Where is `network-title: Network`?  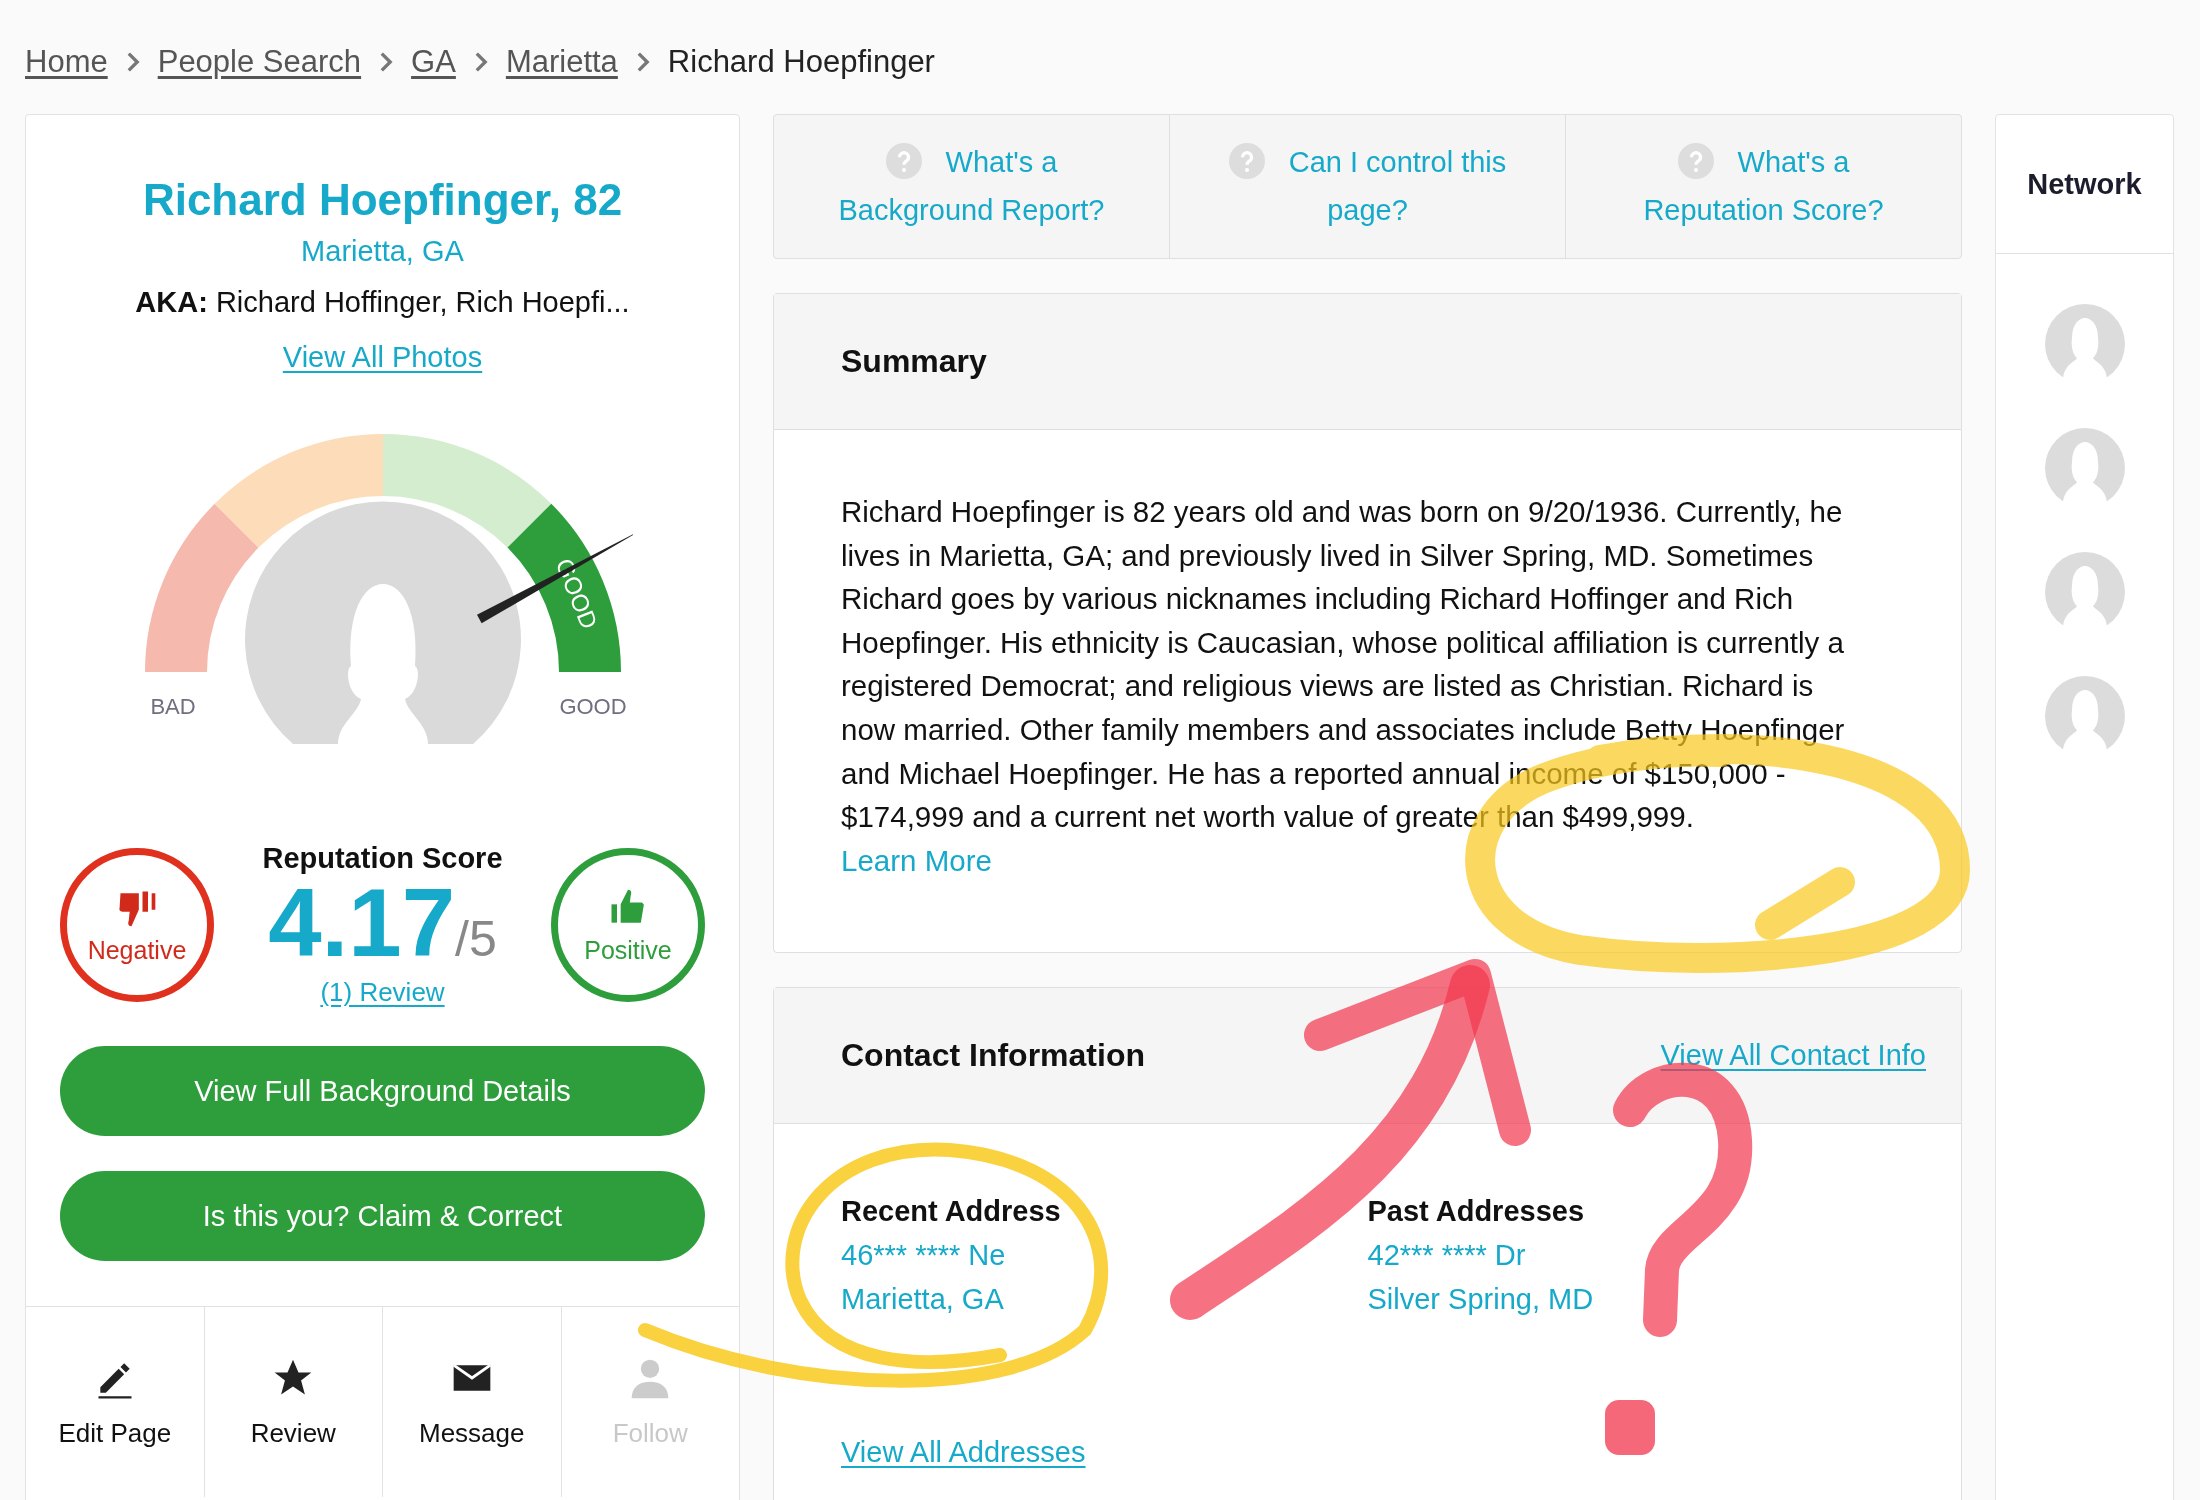
network-title: Network is located at coordinates (2084, 184).